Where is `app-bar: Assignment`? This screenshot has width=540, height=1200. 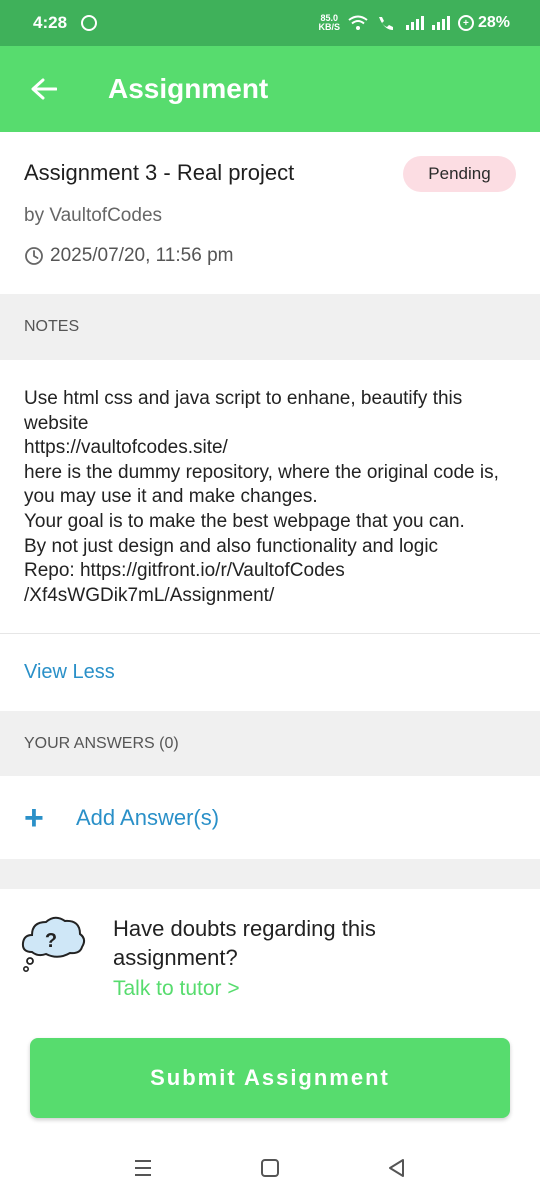
app-bar: Assignment is located at coordinates (270, 89).